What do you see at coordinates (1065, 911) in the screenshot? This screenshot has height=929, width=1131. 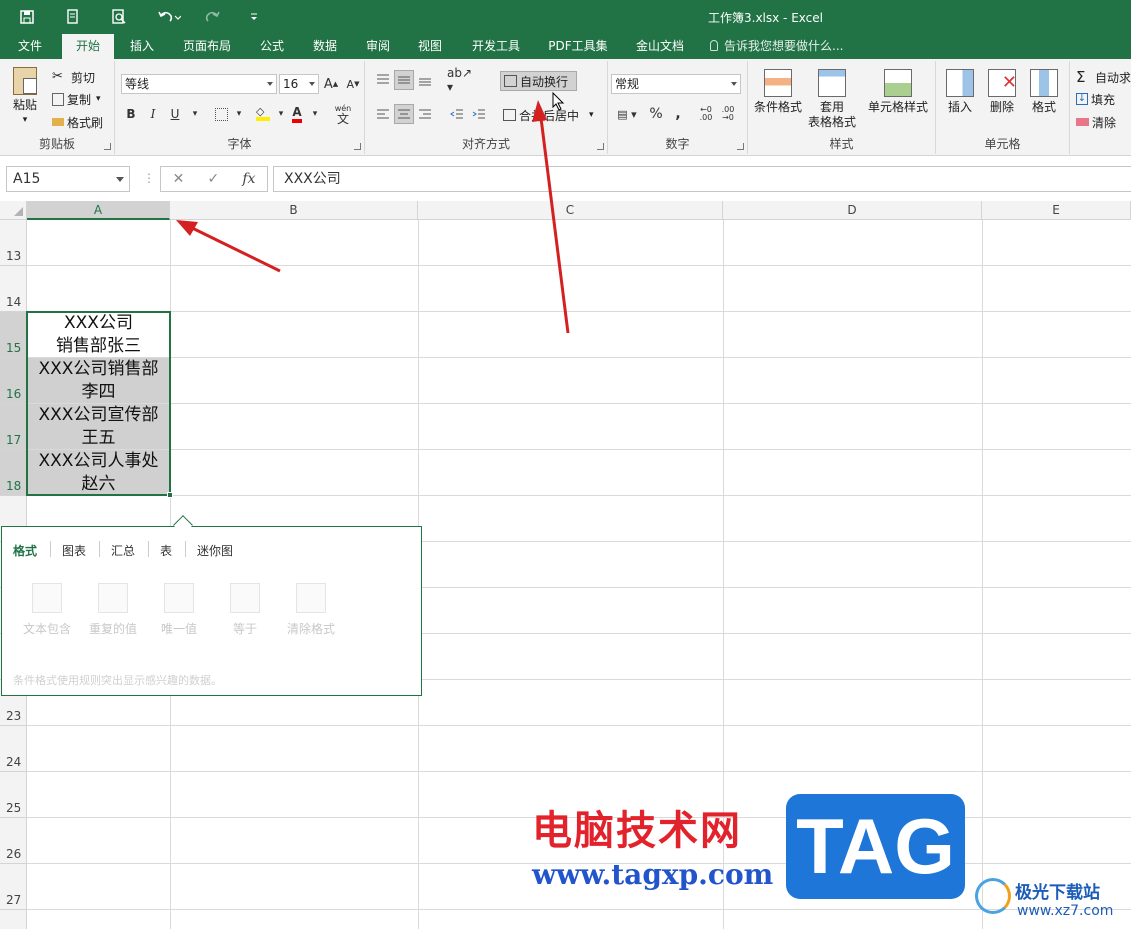 I see `watermark-site-url: www.xz7.com` at bounding box center [1065, 911].